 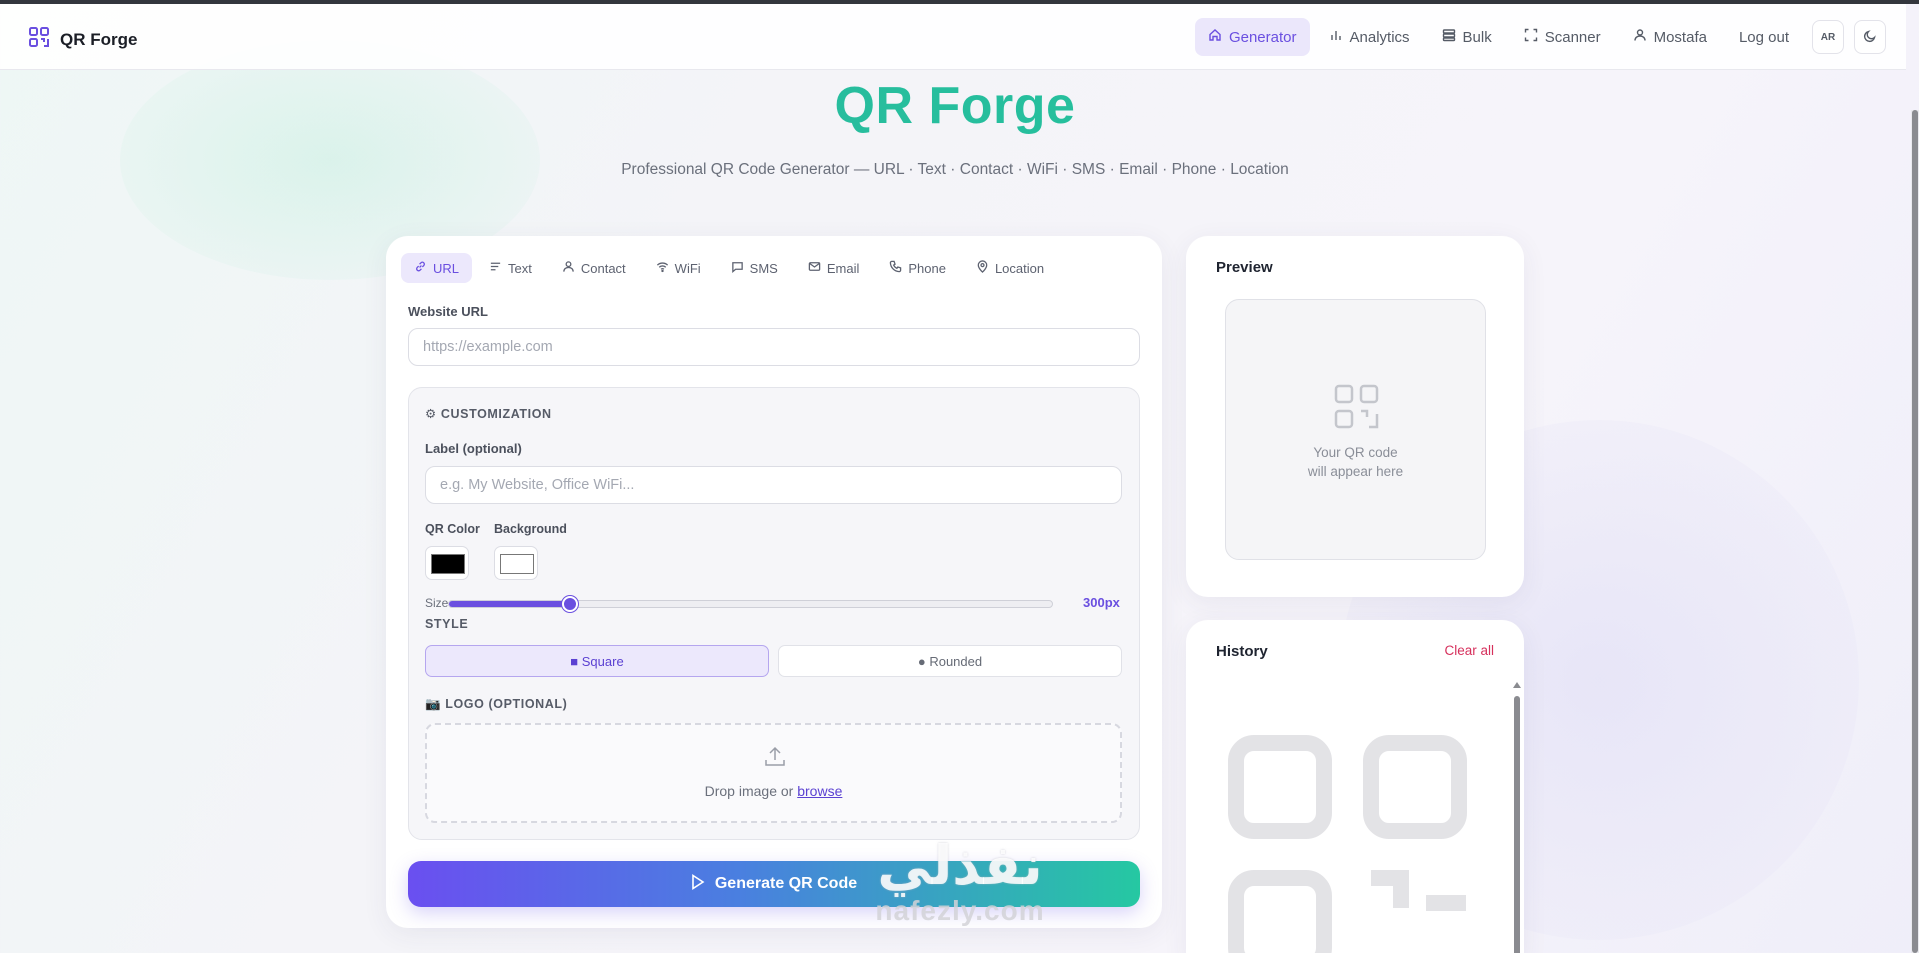 What do you see at coordinates (819, 791) in the screenshot?
I see `browse-link: browse` at bounding box center [819, 791].